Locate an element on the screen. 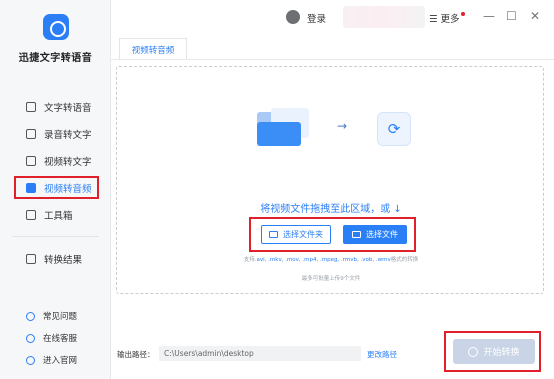 This screenshot has width=554, height=379. minimize-button: — is located at coordinates (489, 16).